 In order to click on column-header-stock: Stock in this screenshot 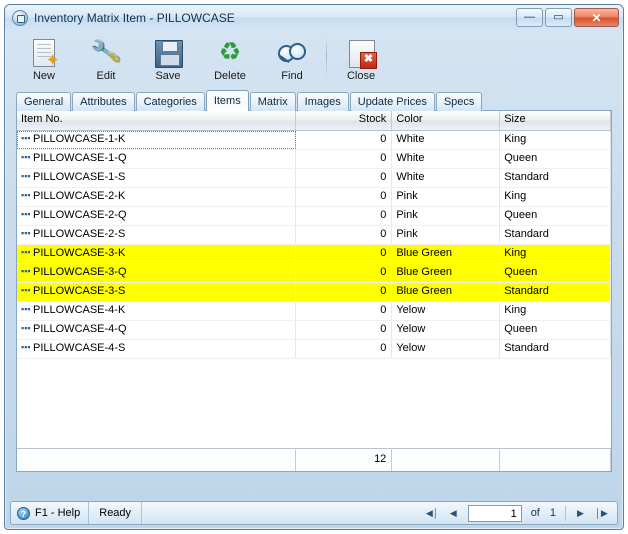, I will do `click(344, 120)`.